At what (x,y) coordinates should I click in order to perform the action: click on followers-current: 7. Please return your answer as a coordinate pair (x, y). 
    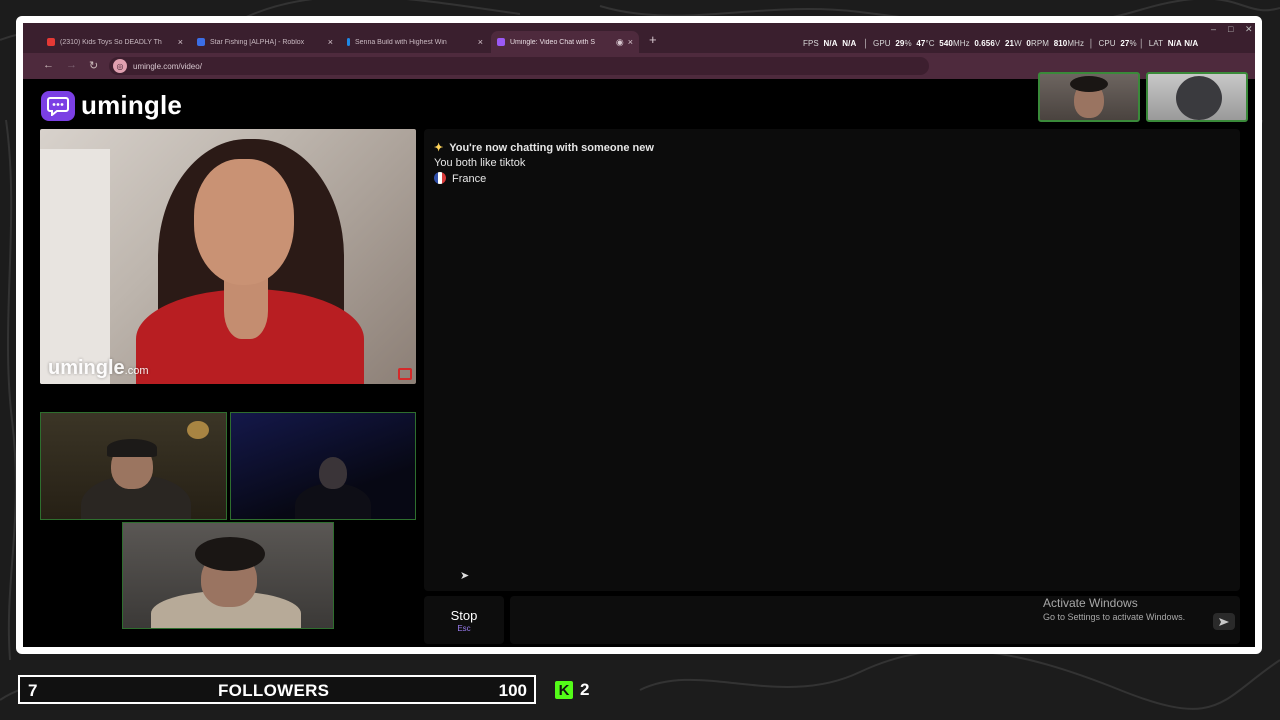
    Looking at the image, I should click on (33, 690).